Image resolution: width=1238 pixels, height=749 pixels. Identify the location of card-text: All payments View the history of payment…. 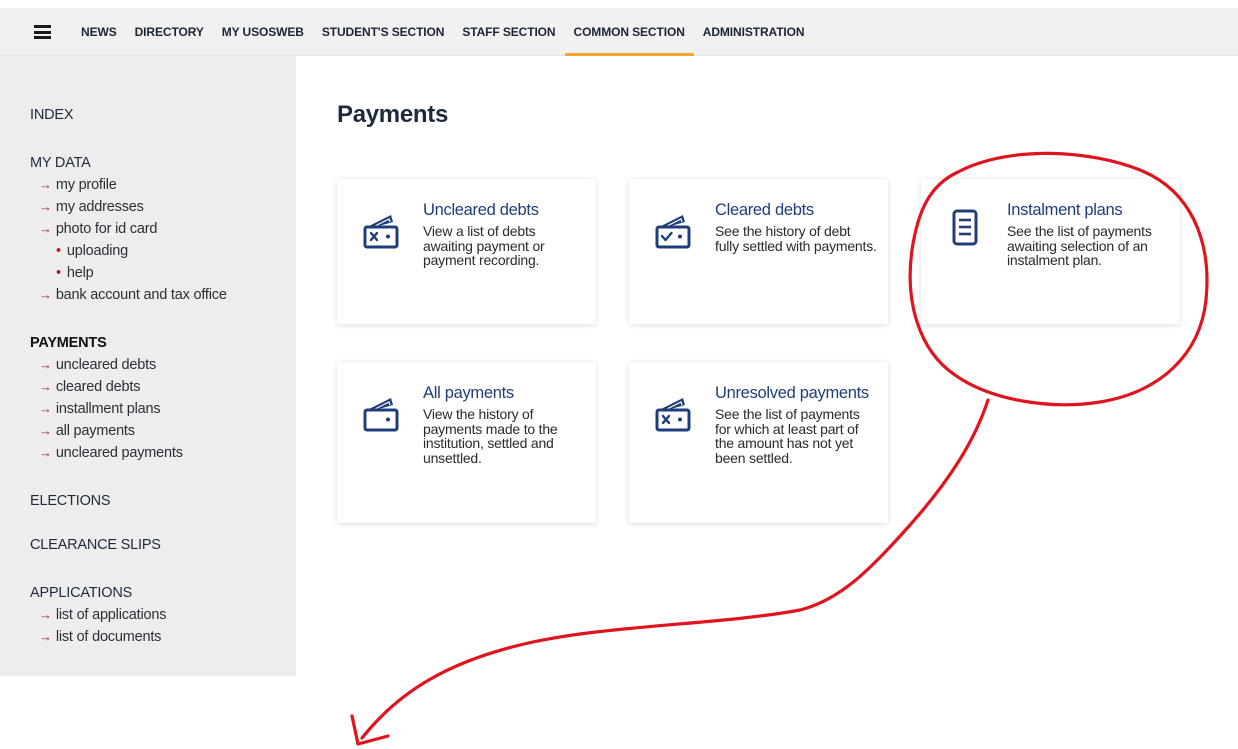
(504, 424).